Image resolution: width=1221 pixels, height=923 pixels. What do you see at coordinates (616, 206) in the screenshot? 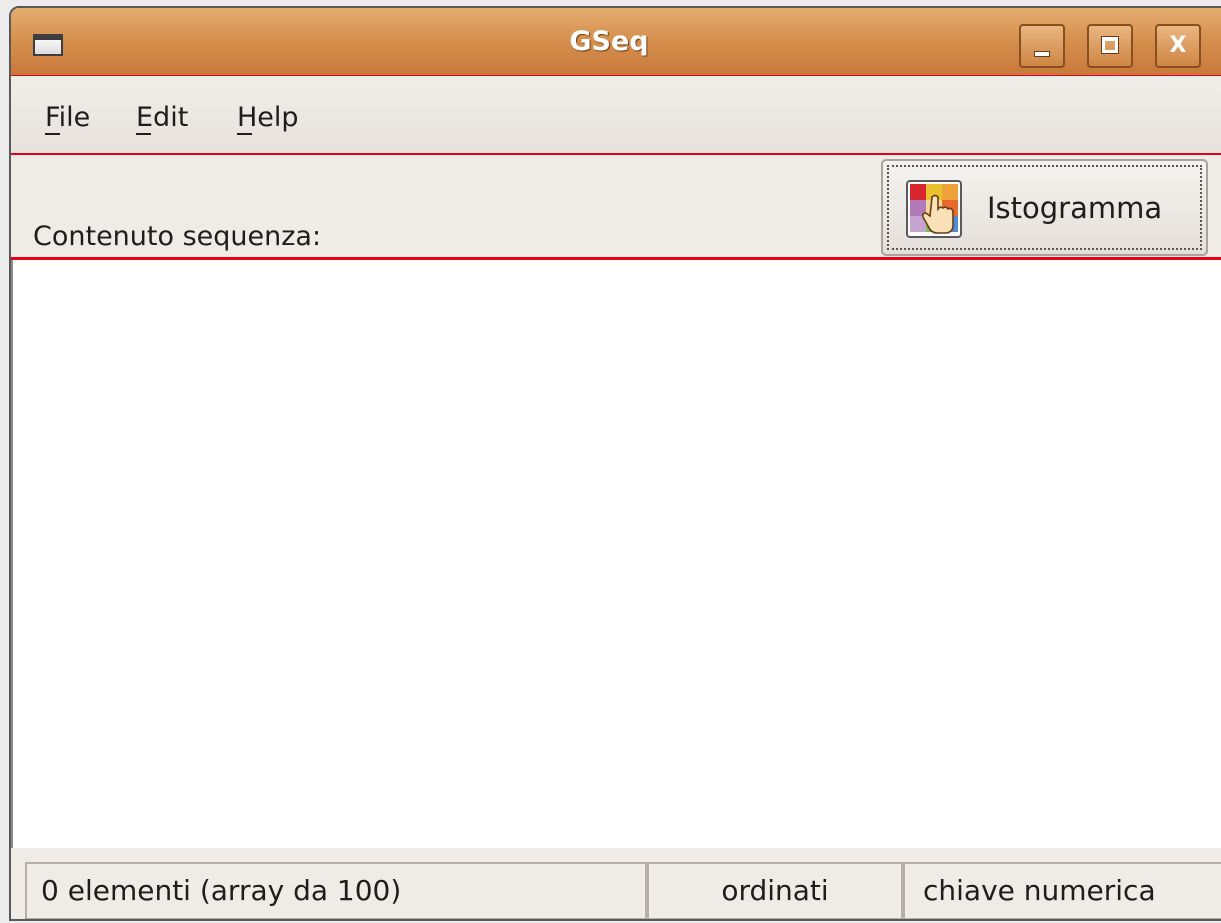
I see `toolbar: Contenuto sequenza: Istogramma` at bounding box center [616, 206].